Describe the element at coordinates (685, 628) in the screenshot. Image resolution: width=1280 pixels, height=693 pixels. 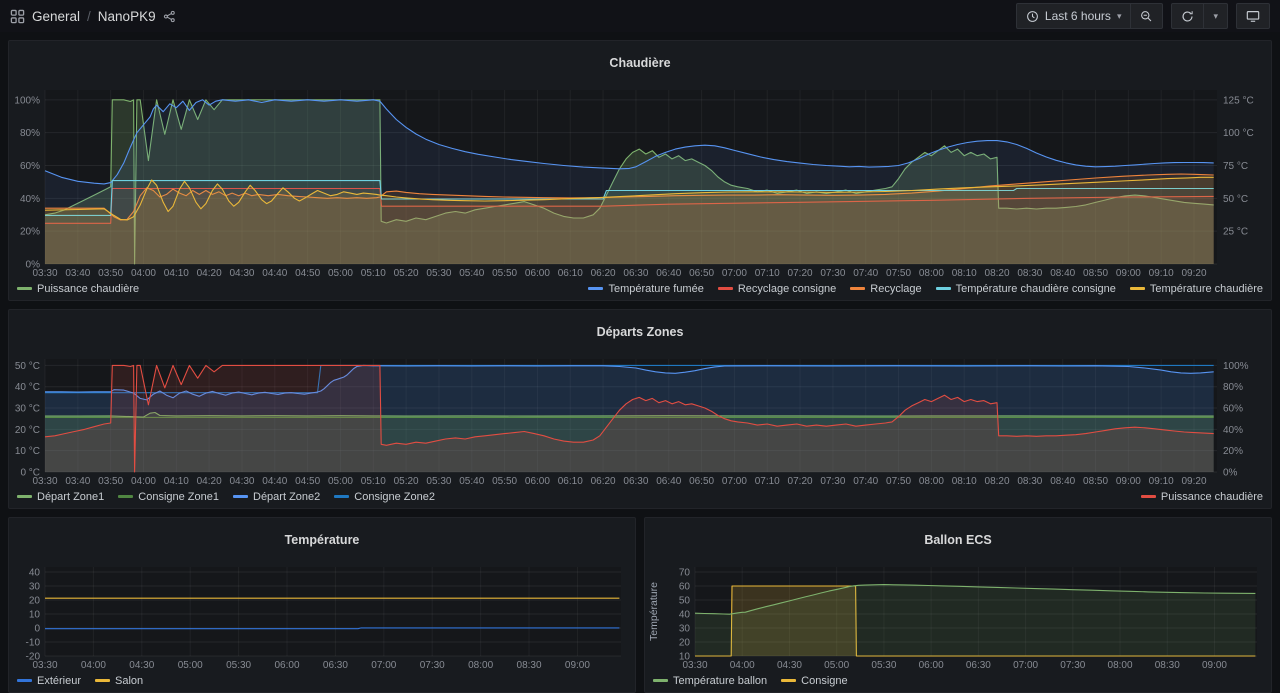
I see `y-axis-left-tick-label: 30` at that location.